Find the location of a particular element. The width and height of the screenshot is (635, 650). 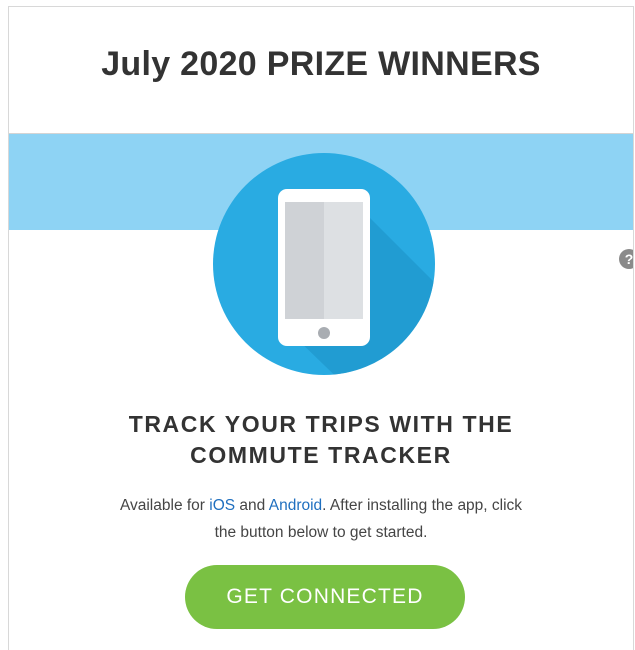

headline-line-1: TRACK YOUR TRIPS WITH THE is located at coordinates (321, 424).